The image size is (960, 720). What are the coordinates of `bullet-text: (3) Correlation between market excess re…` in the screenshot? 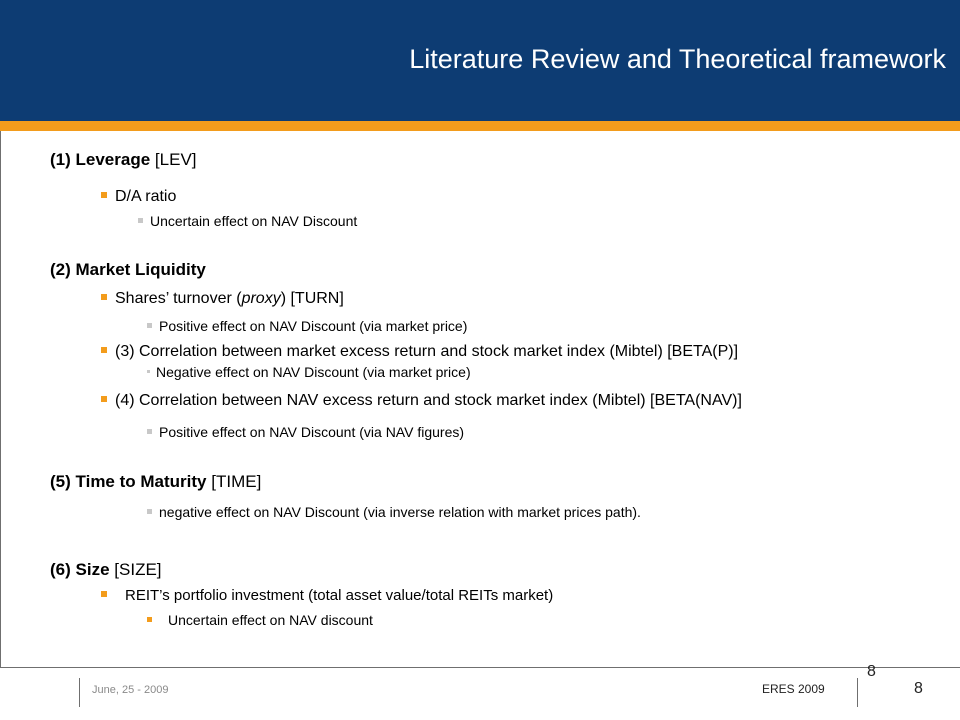 It's located at (427, 351).